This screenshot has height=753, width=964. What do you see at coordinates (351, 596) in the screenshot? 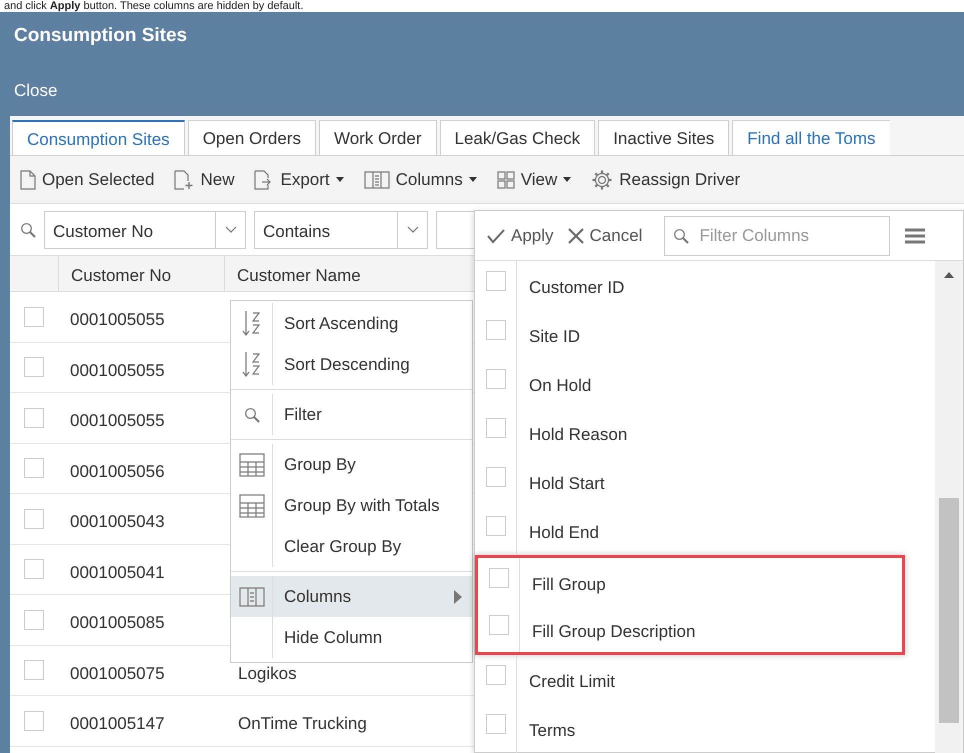
I see `menu-item: Columns` at bounding box center [351, 596].